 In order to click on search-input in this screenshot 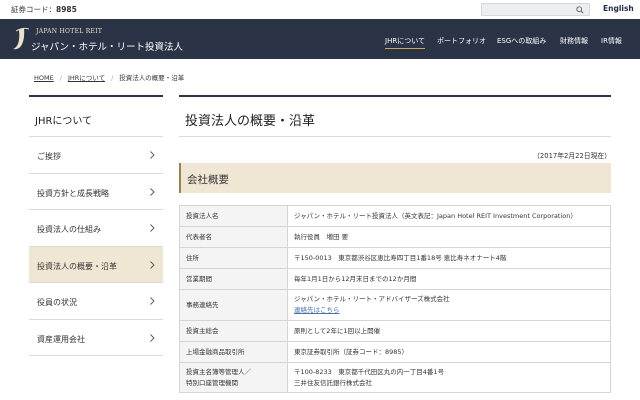, I will do `click(528, 10)`.